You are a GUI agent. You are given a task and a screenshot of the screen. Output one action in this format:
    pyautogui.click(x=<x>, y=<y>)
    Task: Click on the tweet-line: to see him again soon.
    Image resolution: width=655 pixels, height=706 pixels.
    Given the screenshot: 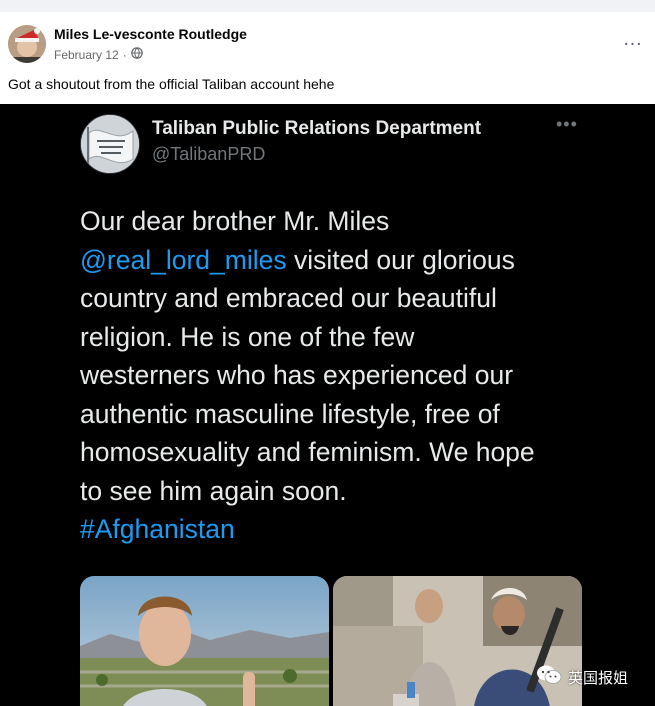 What is the action you would take?
    pyautogui.click(x=340, y=491)
    